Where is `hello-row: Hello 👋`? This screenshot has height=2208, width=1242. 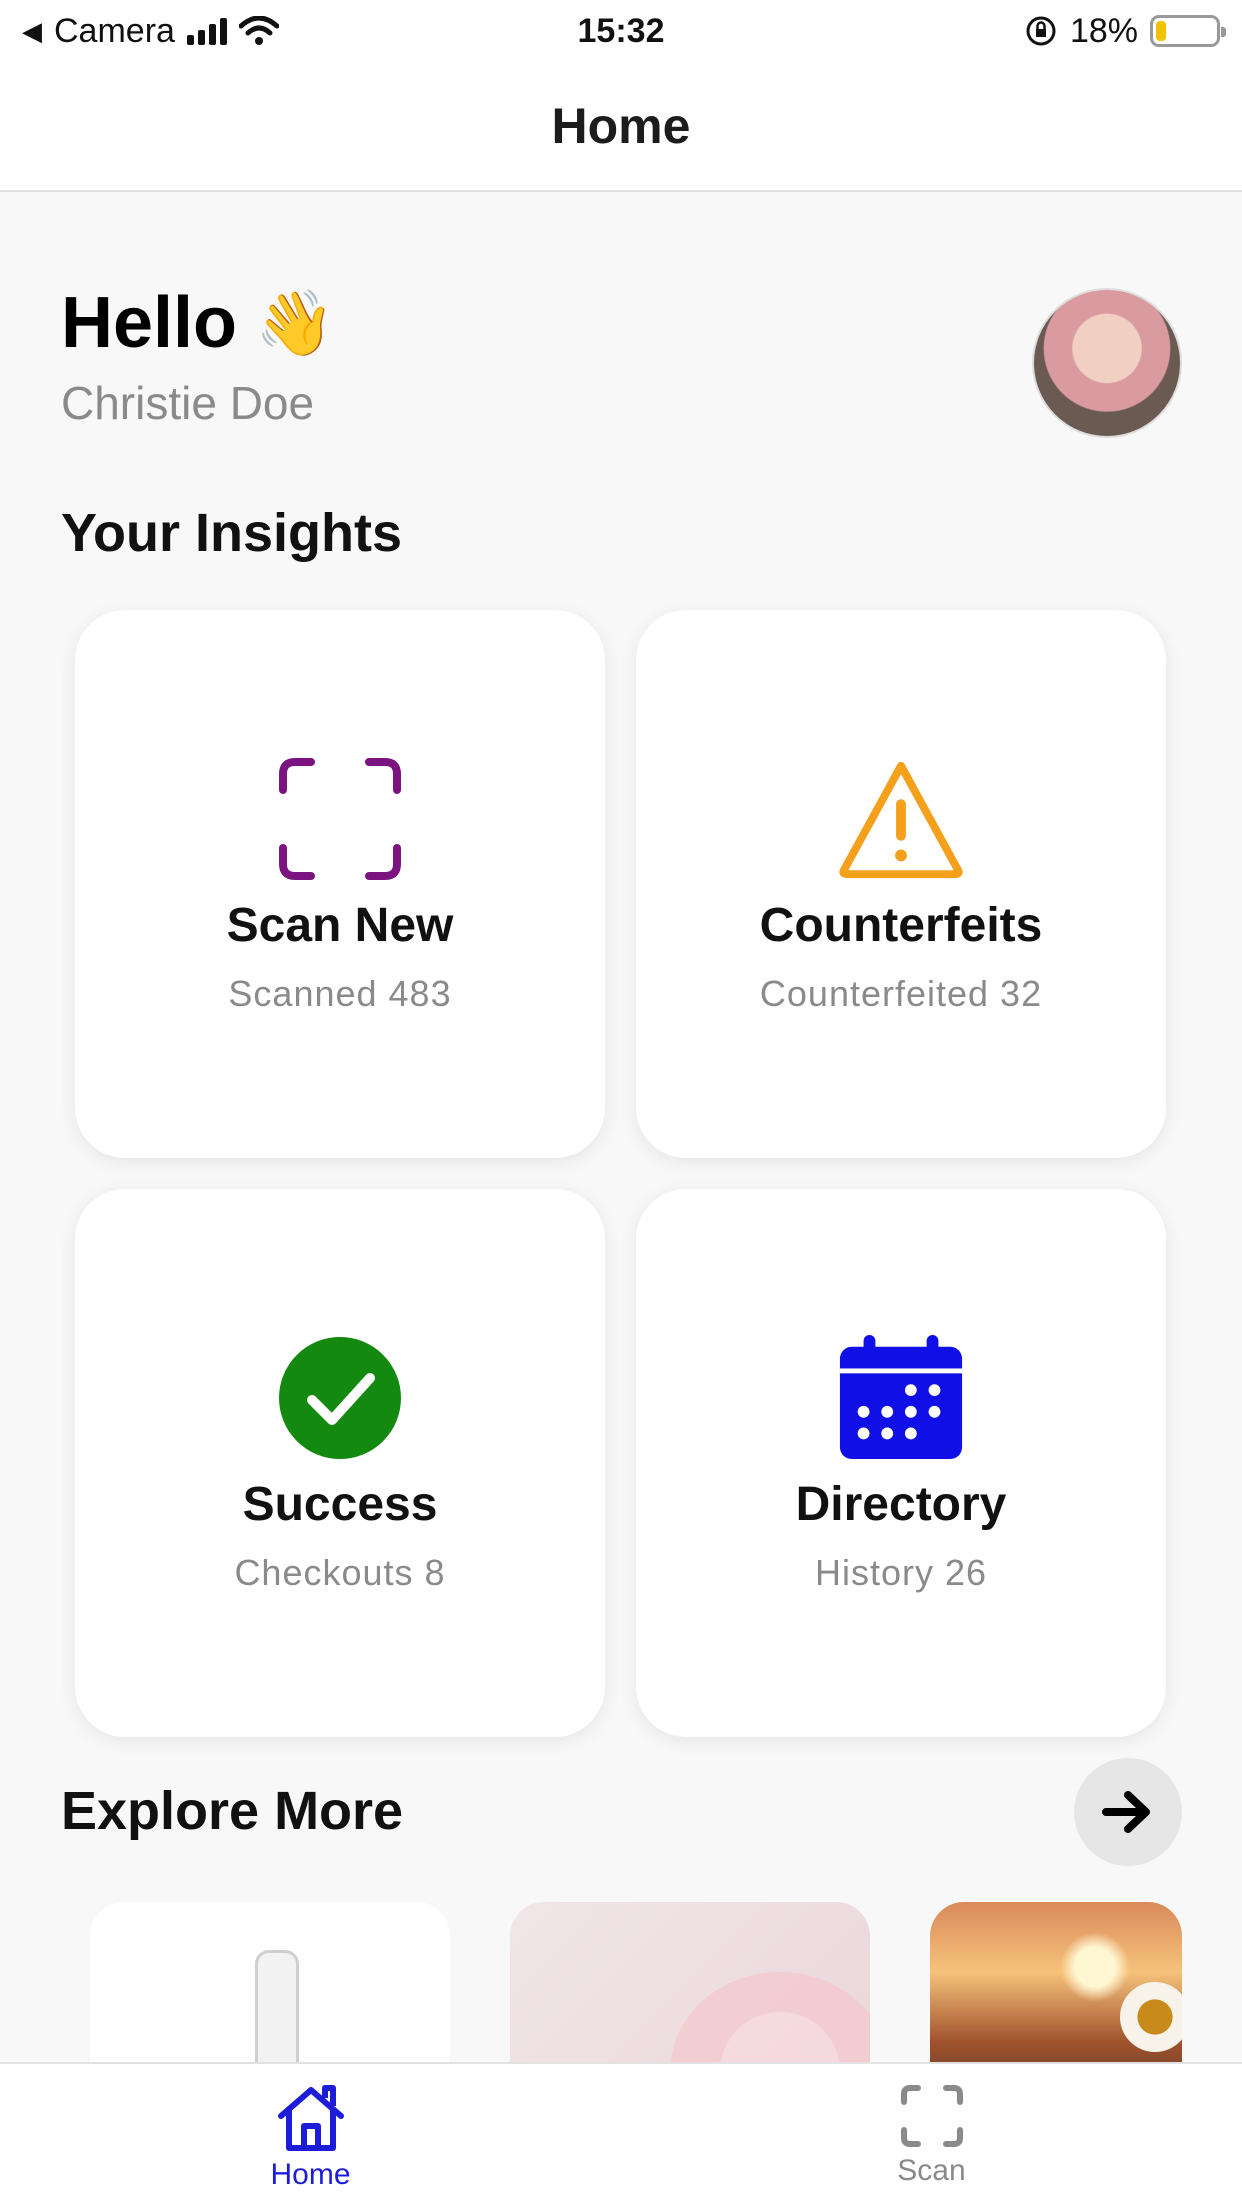 hello-row: Hello 👋 is located at coordinates (198, 323).